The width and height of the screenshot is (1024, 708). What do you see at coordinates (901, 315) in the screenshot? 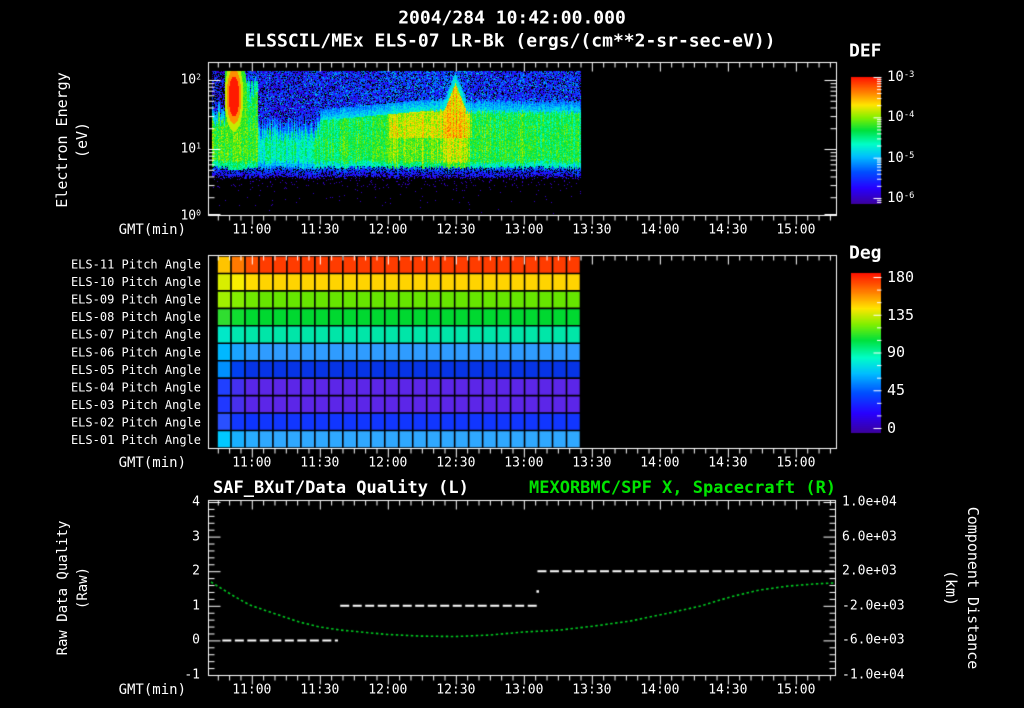
I see `deg-colorbar-tick-label: 135` at bounding box center [901, 315].